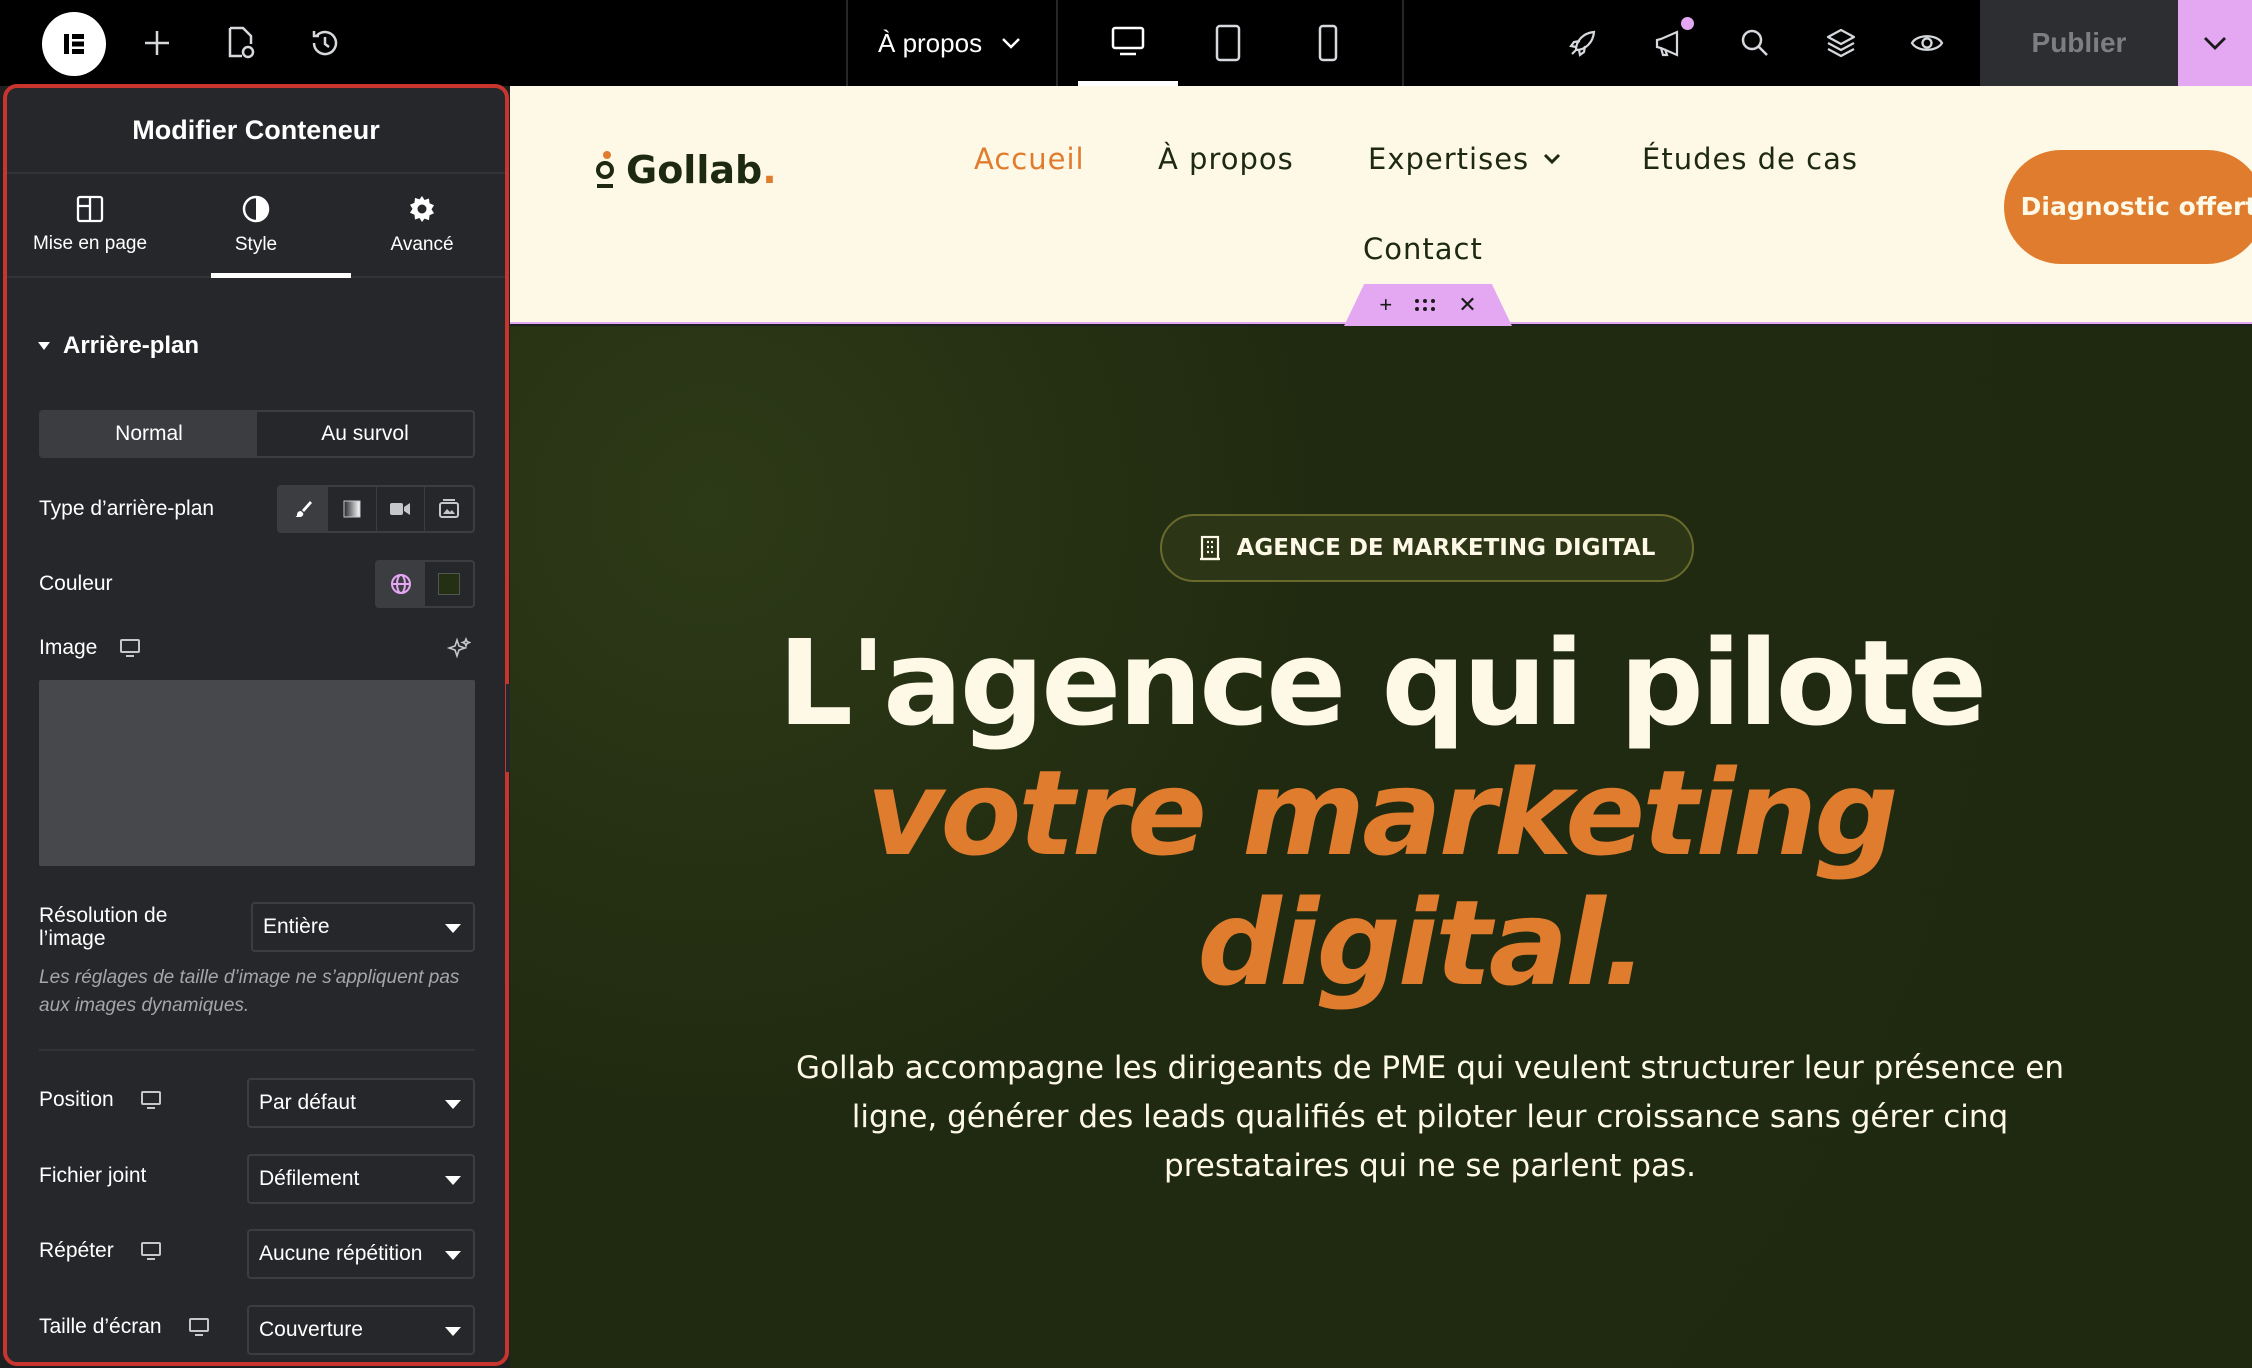 The height and width of the screenshot is (1368, 2252). I want to click on bg-type-switcher, so click(376, 509).